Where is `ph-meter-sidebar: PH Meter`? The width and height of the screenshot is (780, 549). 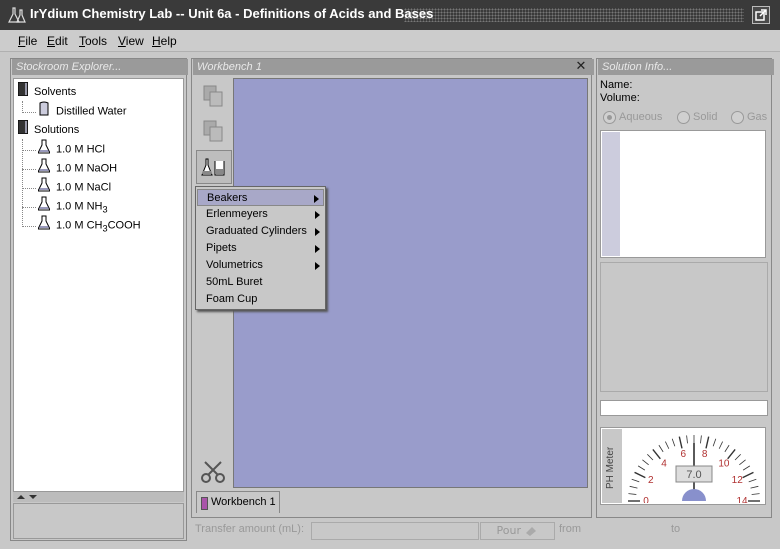 ph-meter-sidebar: PH Meter is located at coordinates (612, 466).